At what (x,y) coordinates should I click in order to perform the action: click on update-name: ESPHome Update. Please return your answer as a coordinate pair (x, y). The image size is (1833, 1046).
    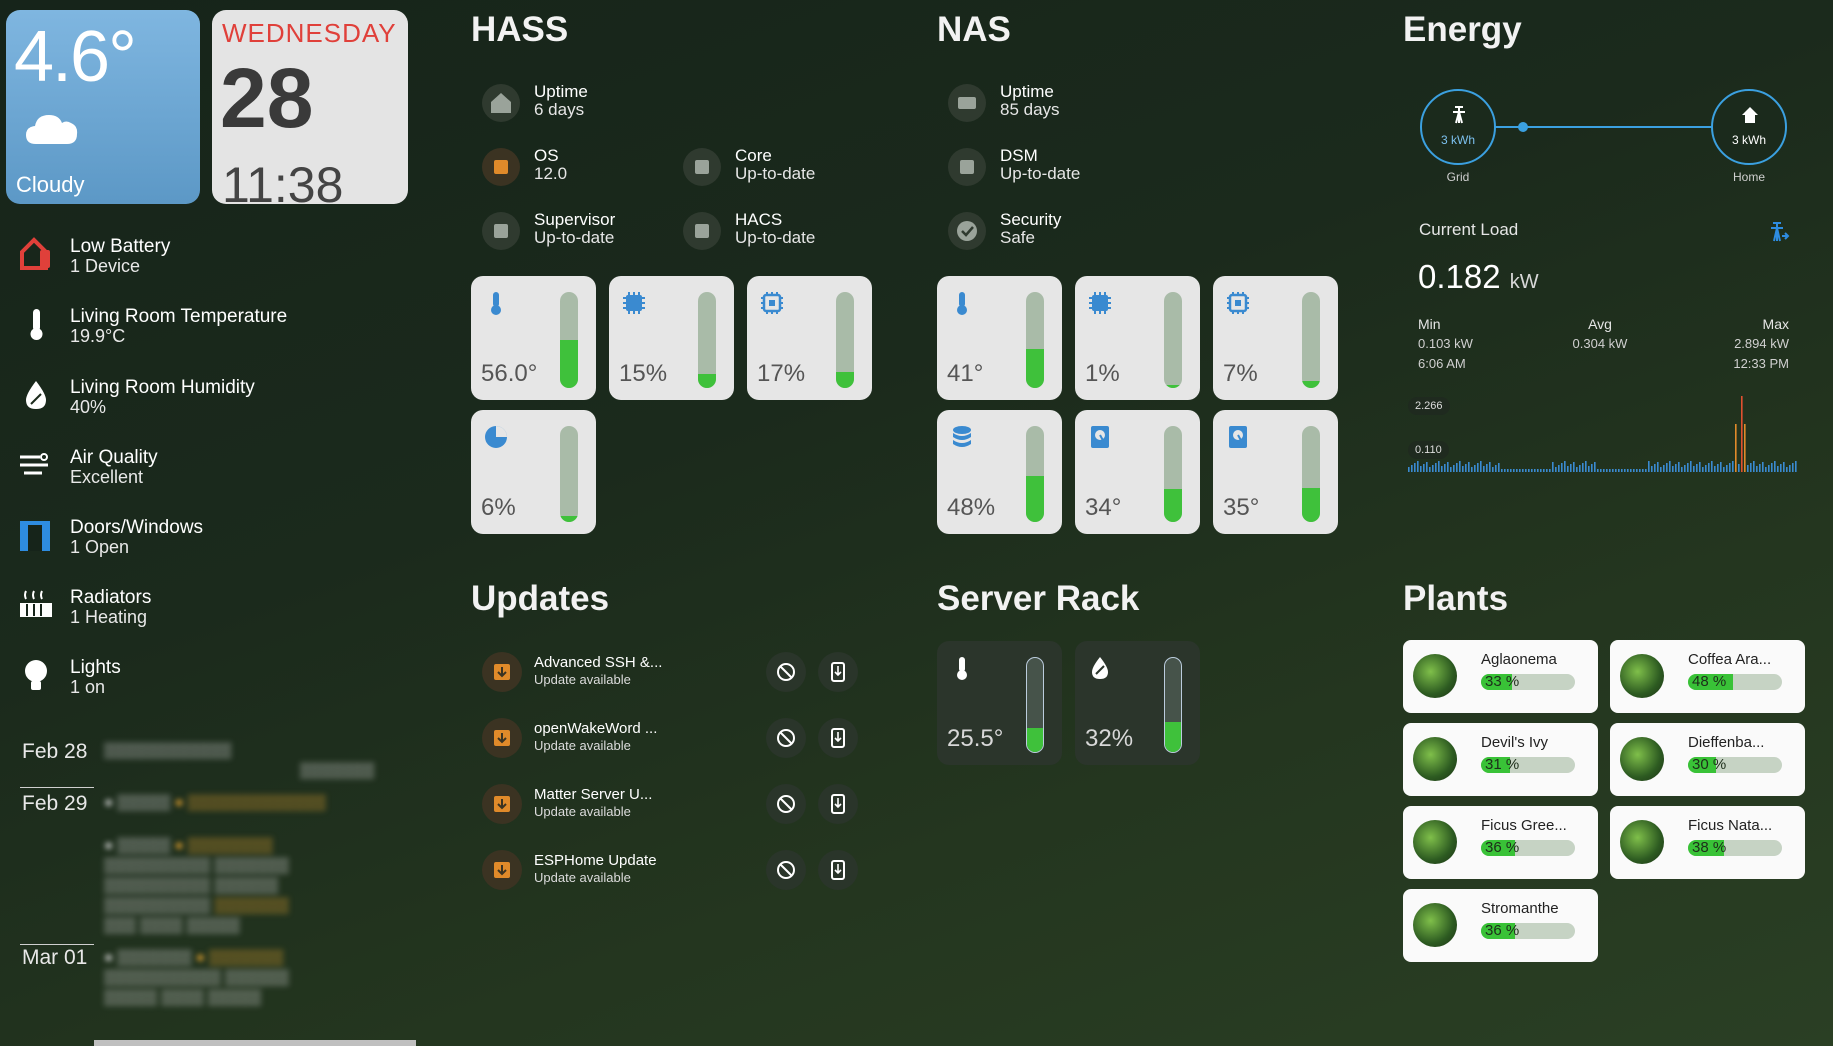
    Looking at the image, I should click on (595, 860).